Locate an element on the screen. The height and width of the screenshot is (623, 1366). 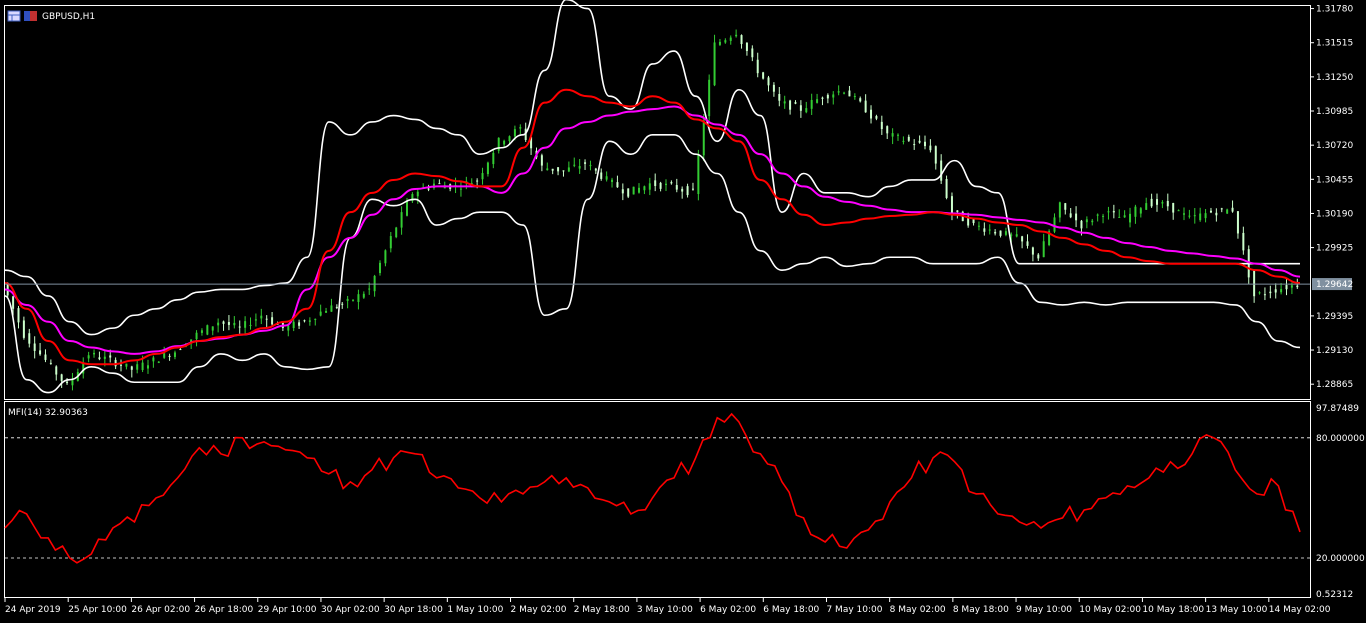
time-tick-label: 3 May 10:00 is located at coordinates (665, 610).